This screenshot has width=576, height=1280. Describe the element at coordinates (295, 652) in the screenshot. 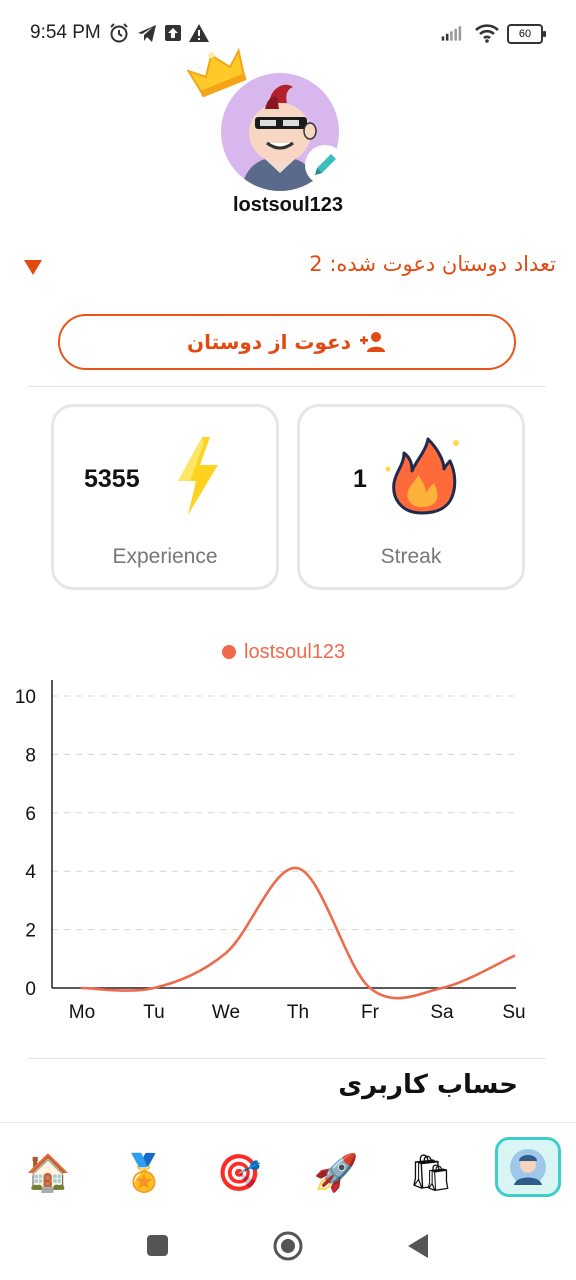

I see `legend-label: lostsoul123` at that location.